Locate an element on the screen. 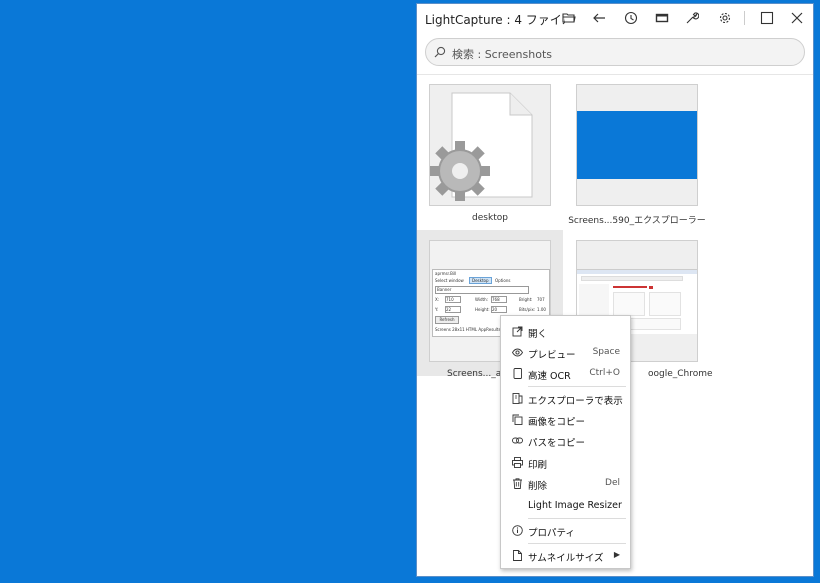 This screenshot has height=583, width=820. app-preview-value: 1.00 is located at coordinates (541, 309).